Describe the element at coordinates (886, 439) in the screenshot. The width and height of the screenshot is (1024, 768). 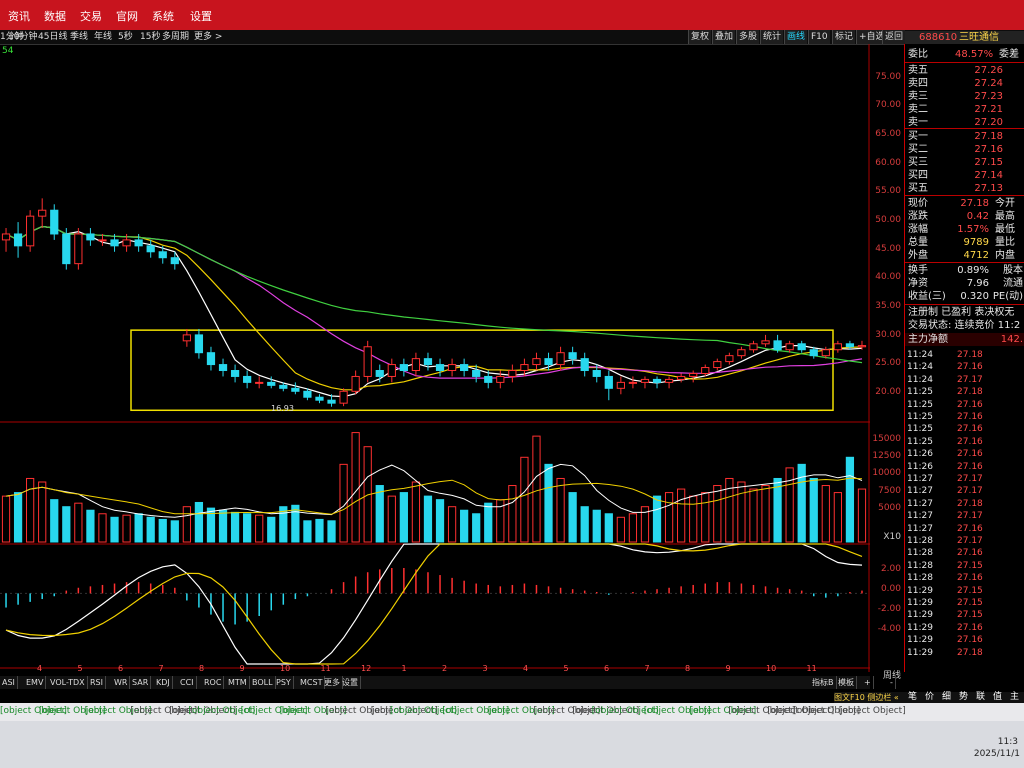
I see `vol-tick: 15000` at that location.